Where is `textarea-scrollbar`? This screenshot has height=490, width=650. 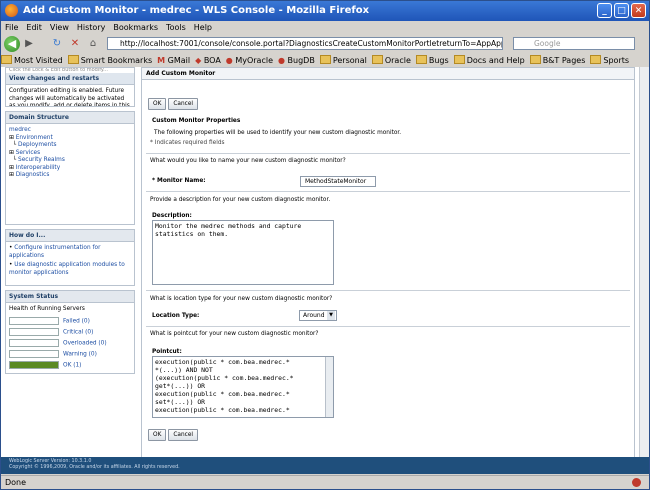
textarea-scrollbar is located at coordinates (329, 387).